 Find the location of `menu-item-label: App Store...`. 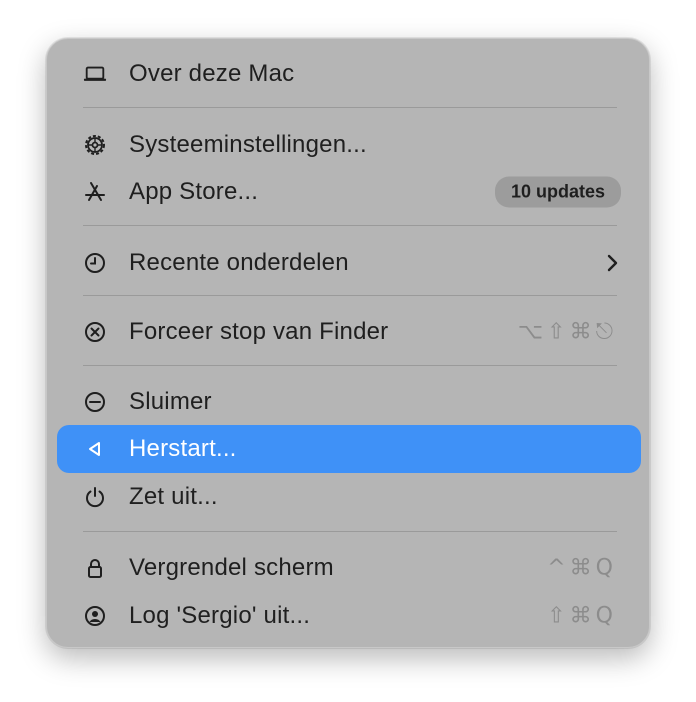

menu-item-label: App Store... is located at coordinates (194, 191).